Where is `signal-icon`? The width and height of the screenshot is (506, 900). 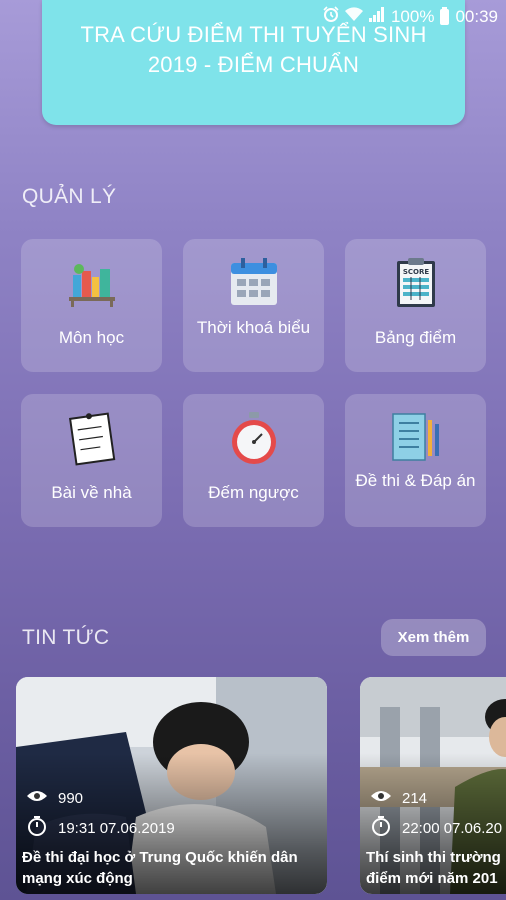 signal-icon is located at coordinates (376, 16).